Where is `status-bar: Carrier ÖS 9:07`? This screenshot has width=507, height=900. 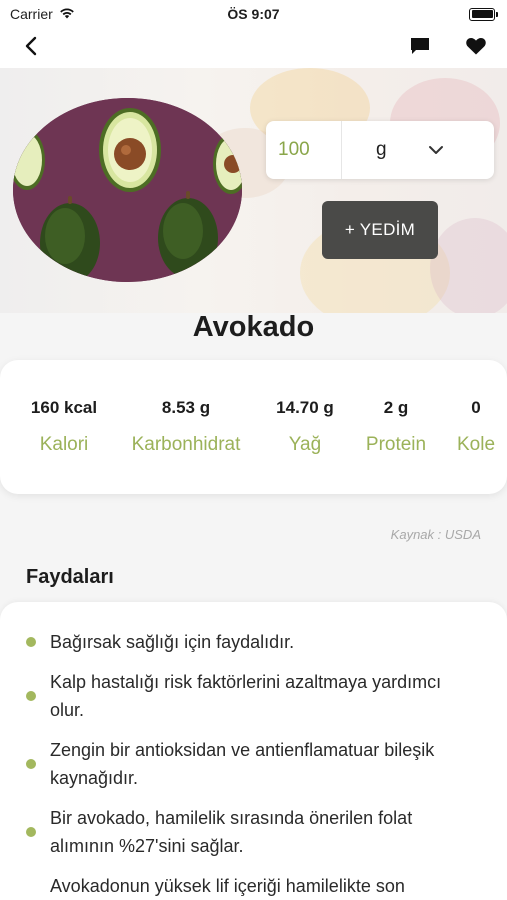 status-bar: Carrier ÖS 9:07 is located at coordinates (253, 14).